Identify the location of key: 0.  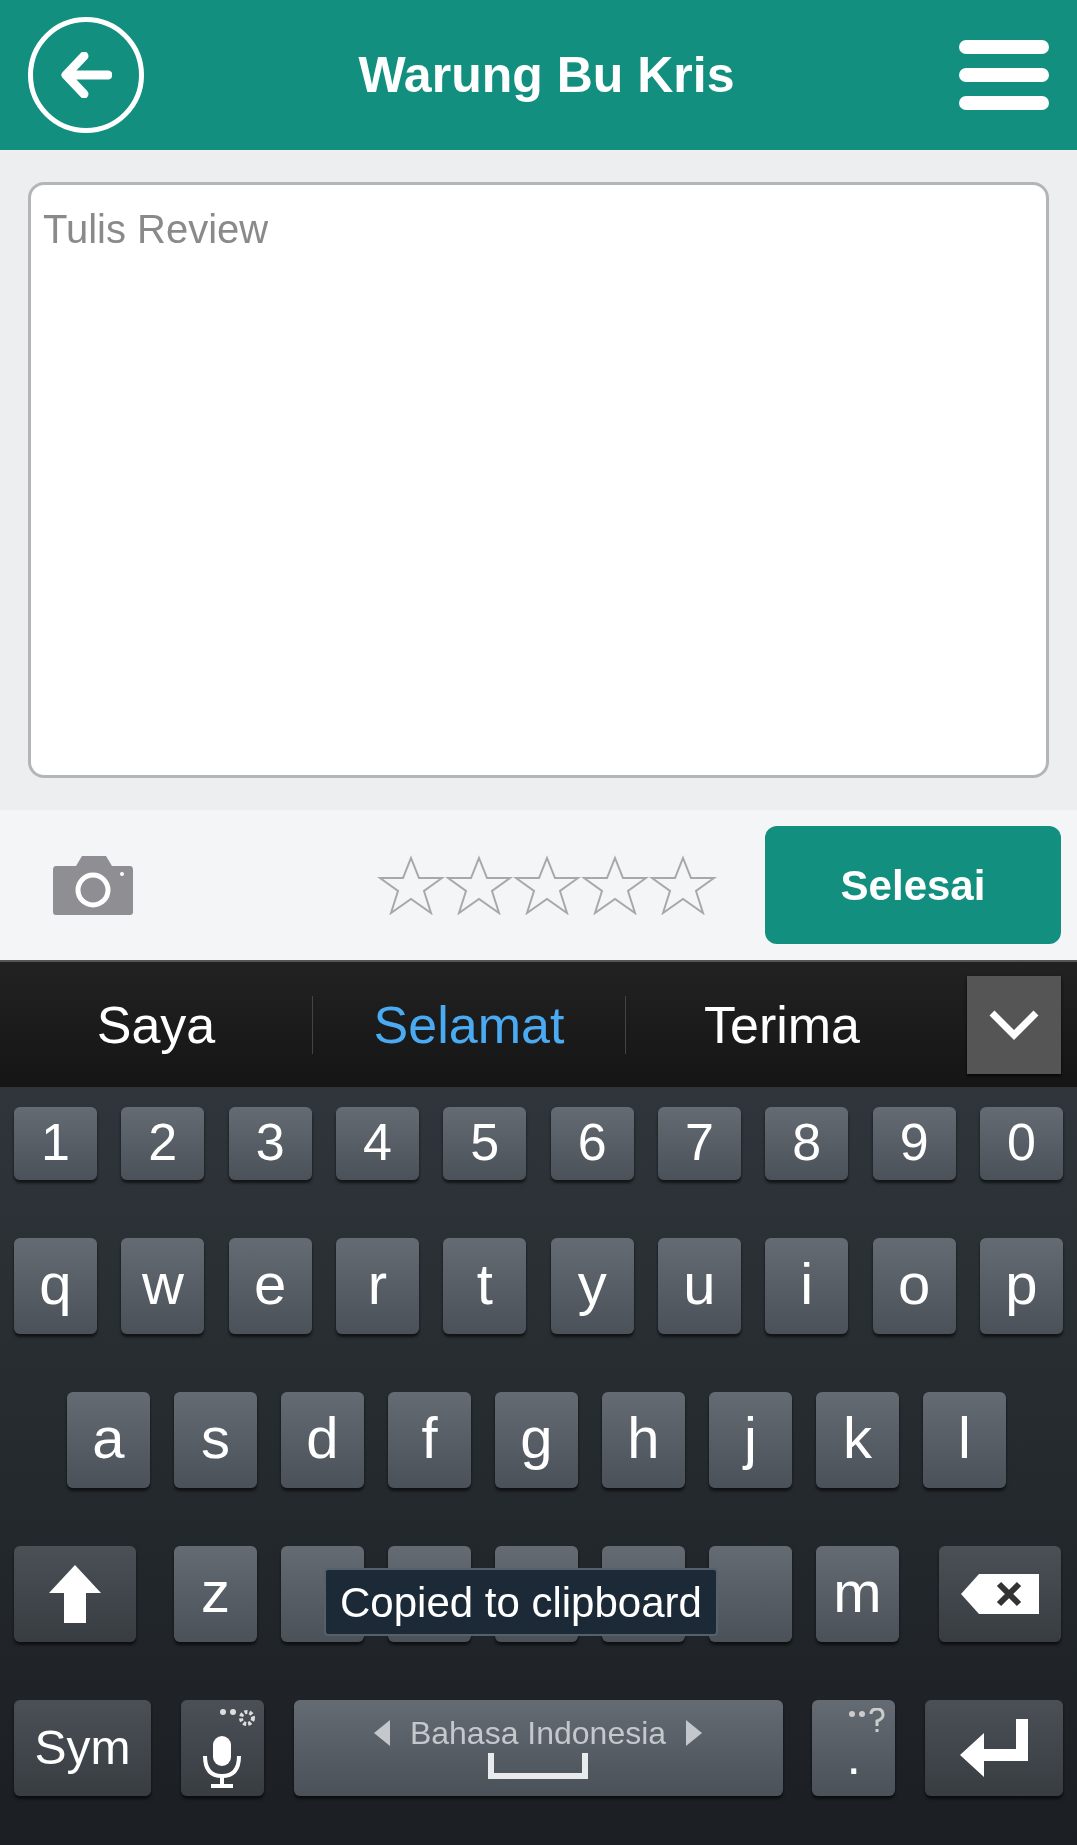
(1021, 1143).